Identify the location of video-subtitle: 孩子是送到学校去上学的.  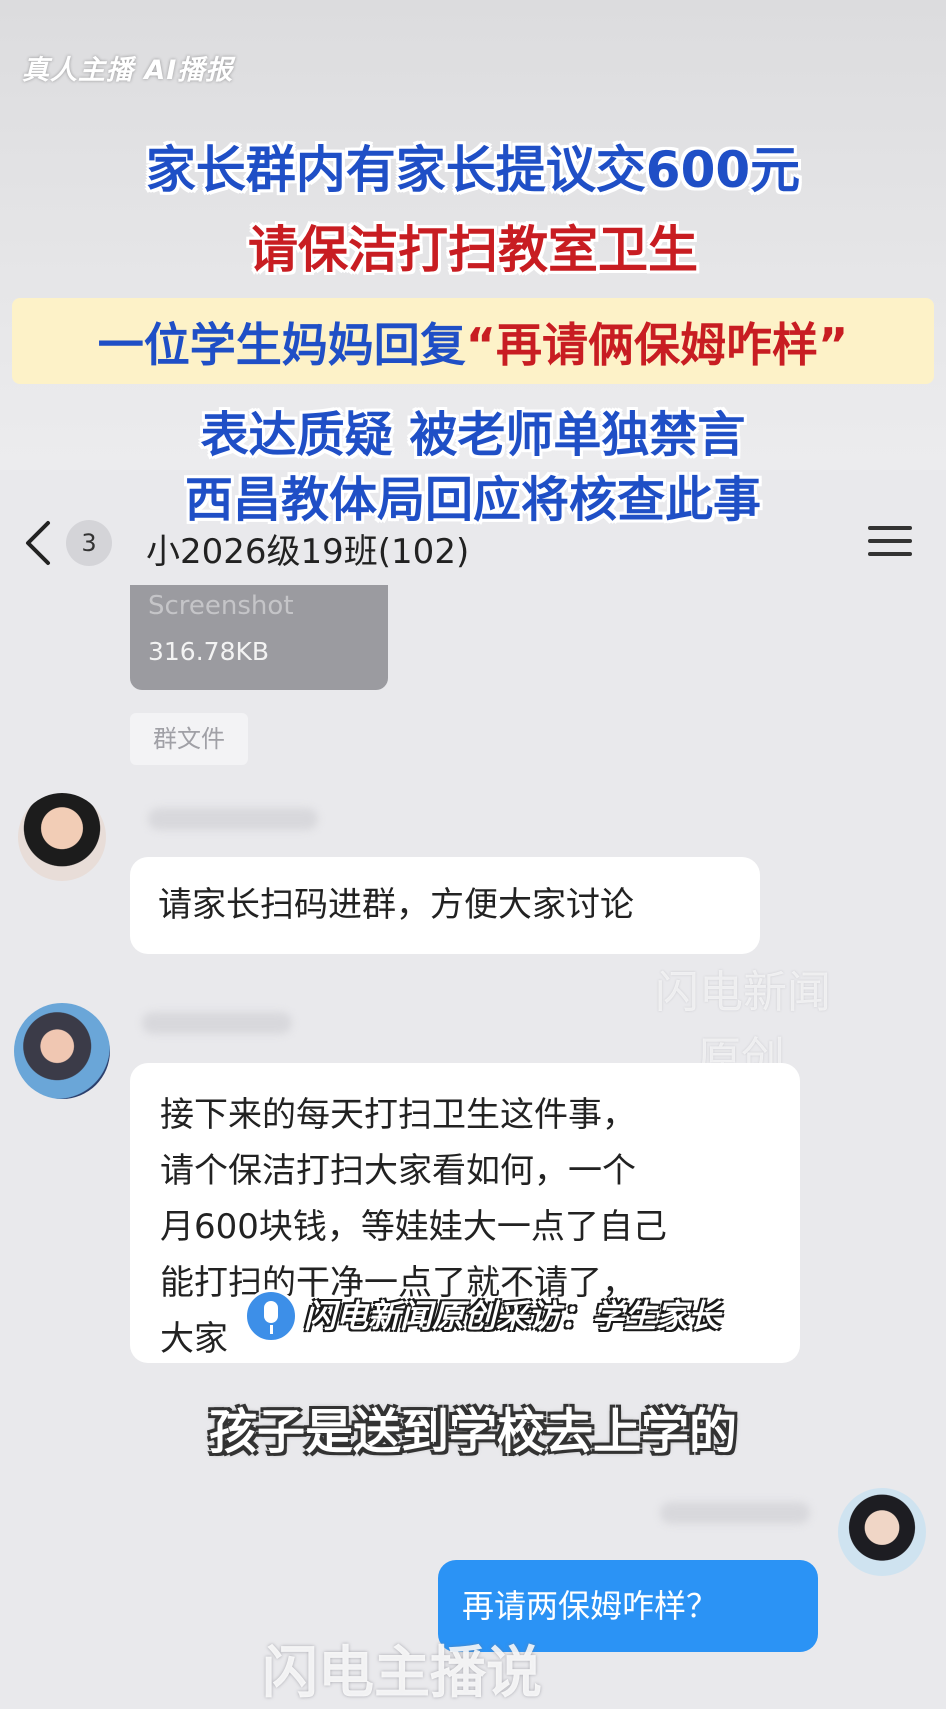
(472, 1432).